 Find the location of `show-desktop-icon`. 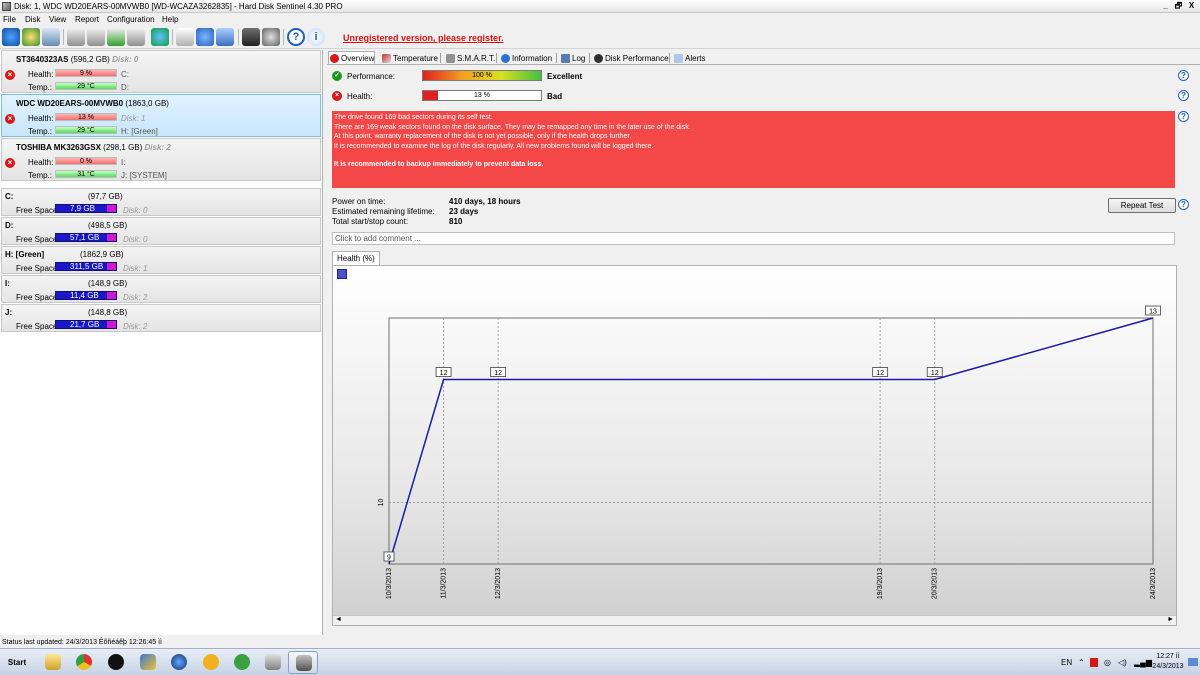

show-desktop-icon is located at coordinates (1193, 662).